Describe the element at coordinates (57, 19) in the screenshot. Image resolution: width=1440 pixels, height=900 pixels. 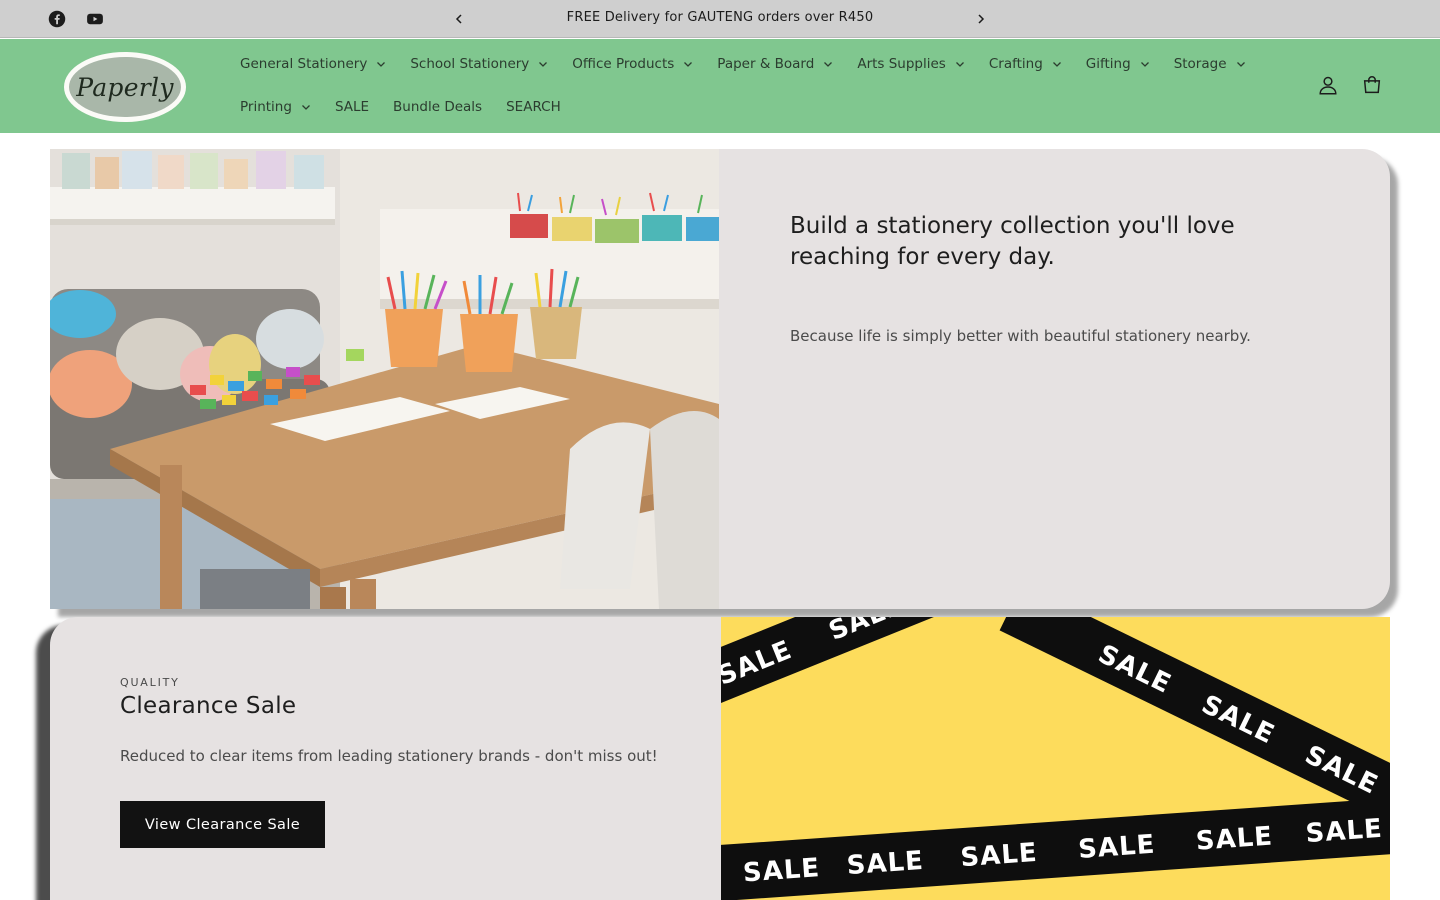
I see `facebook-icon` at that location.